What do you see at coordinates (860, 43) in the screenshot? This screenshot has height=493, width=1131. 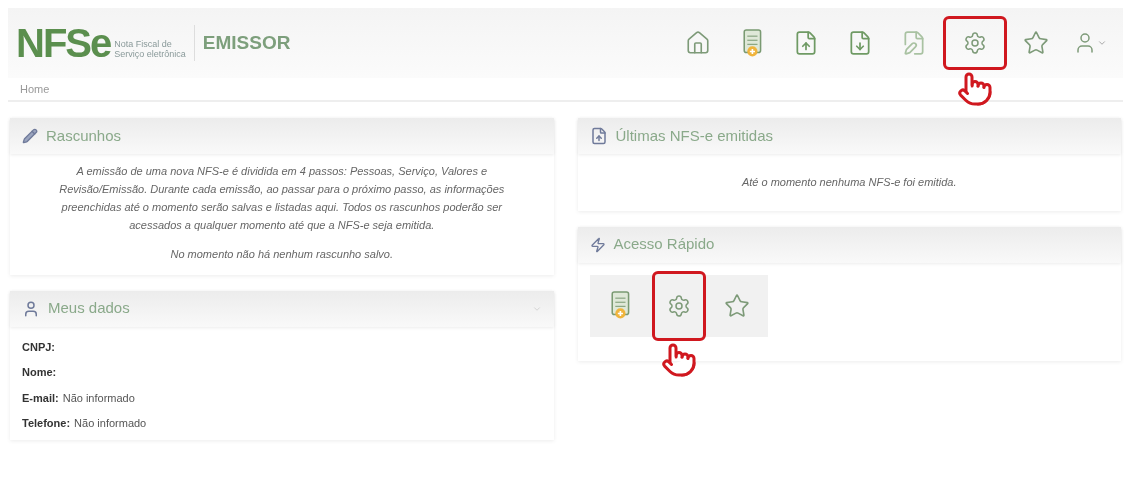 I see `document-download-icon` at bounding box center [860, 43].